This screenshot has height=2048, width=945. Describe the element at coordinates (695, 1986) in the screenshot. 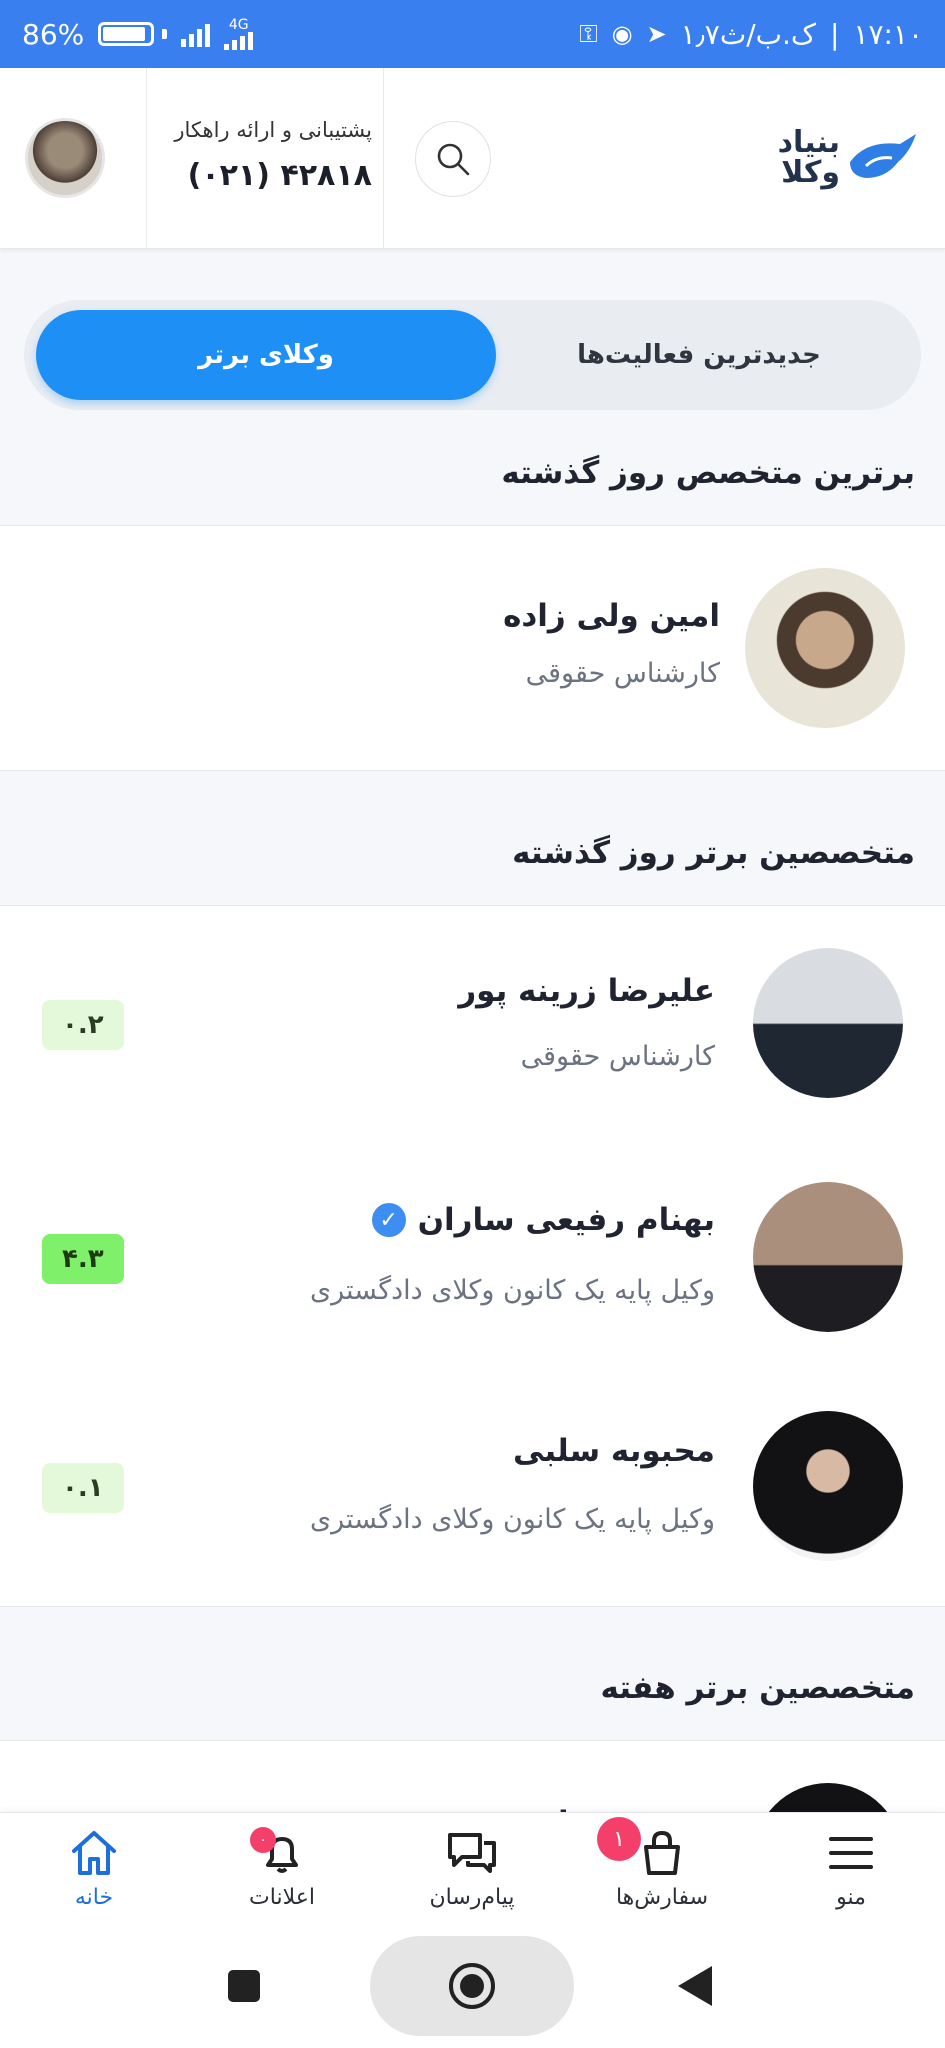

I see `back-button` at that location.